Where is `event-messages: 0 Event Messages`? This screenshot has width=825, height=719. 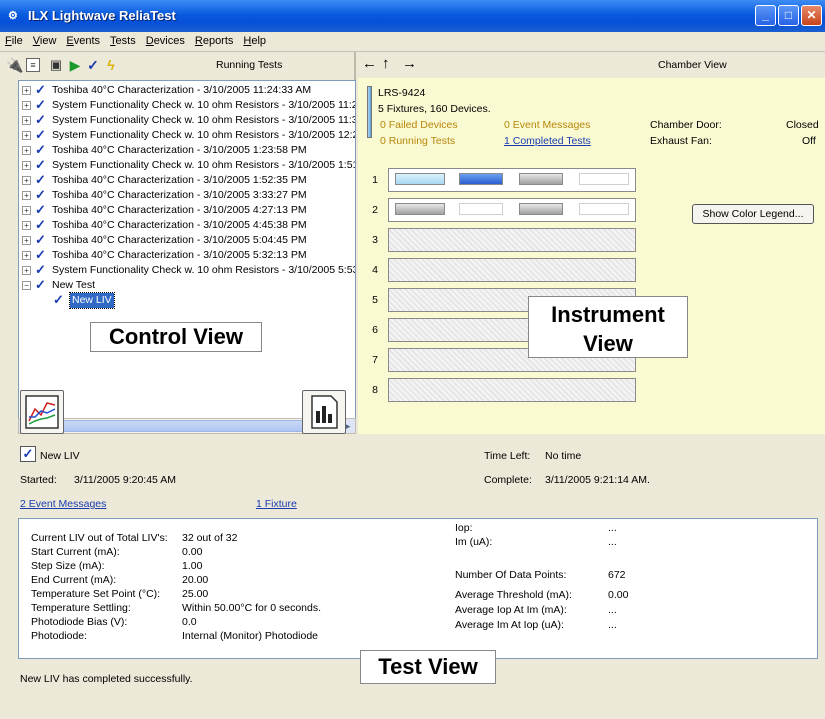 event-messages: 0 Event Messages is located at coordinates (547, 125).